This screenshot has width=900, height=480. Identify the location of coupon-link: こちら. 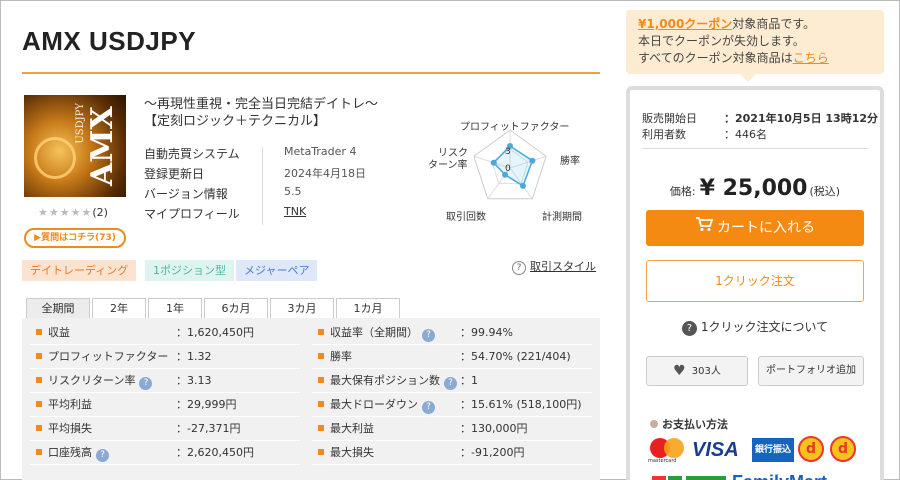
(811, 58).